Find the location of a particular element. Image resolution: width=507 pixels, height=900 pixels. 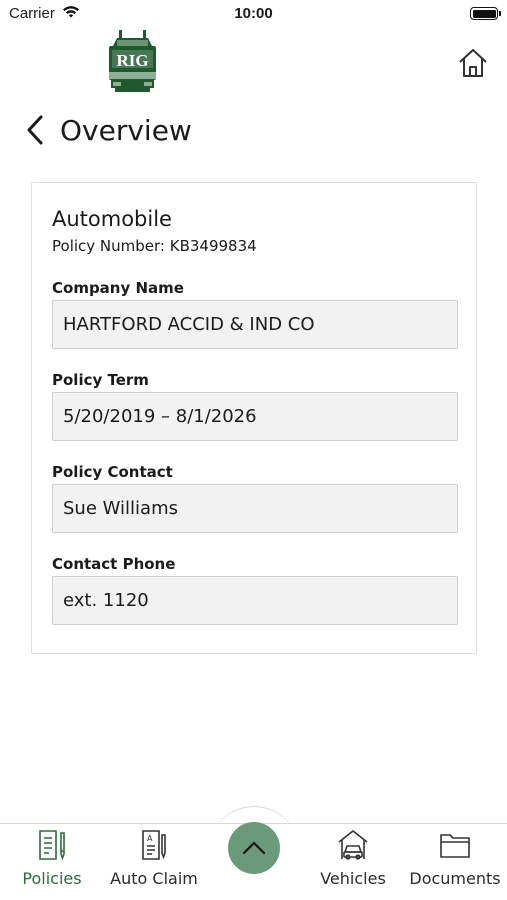

back-button: Overview is located at coordinates (108, 130).